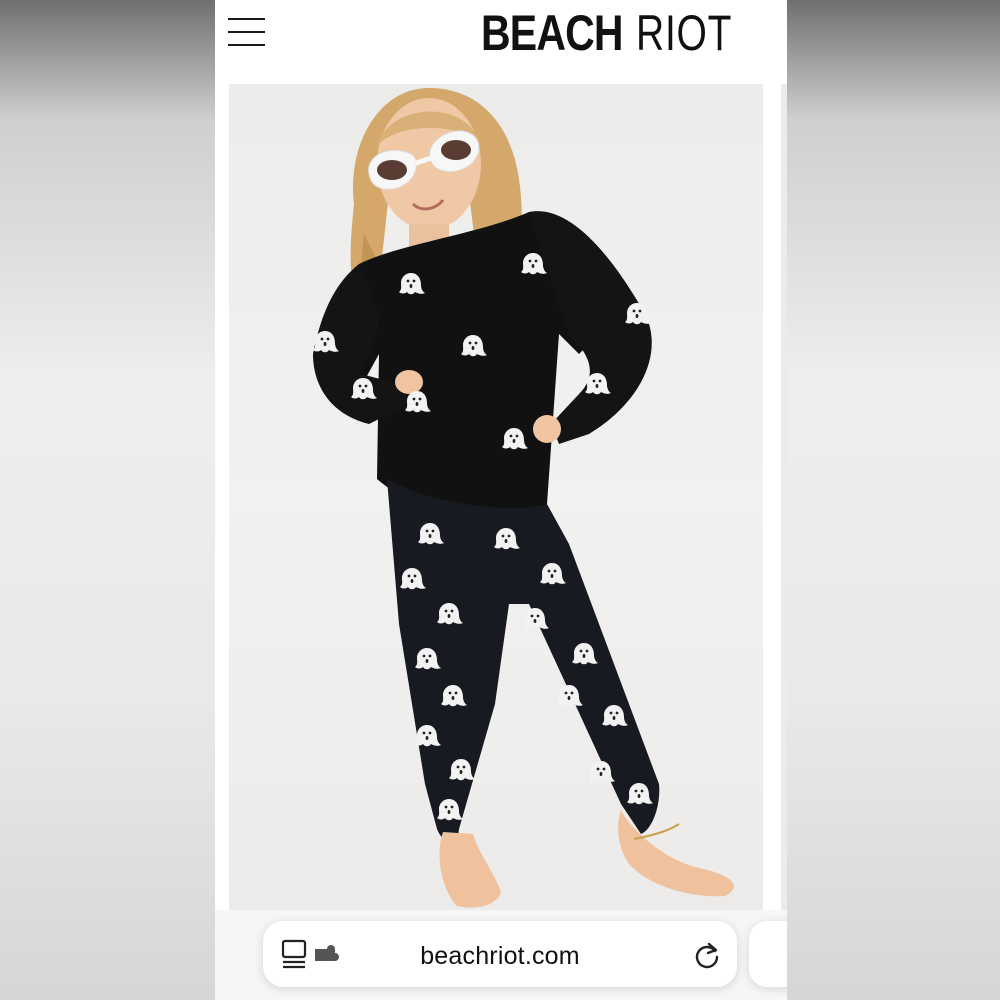 The width and height of the screenshot is (1000, 1000). I want to click on url-text: beachriot.com, so click(500, 956).